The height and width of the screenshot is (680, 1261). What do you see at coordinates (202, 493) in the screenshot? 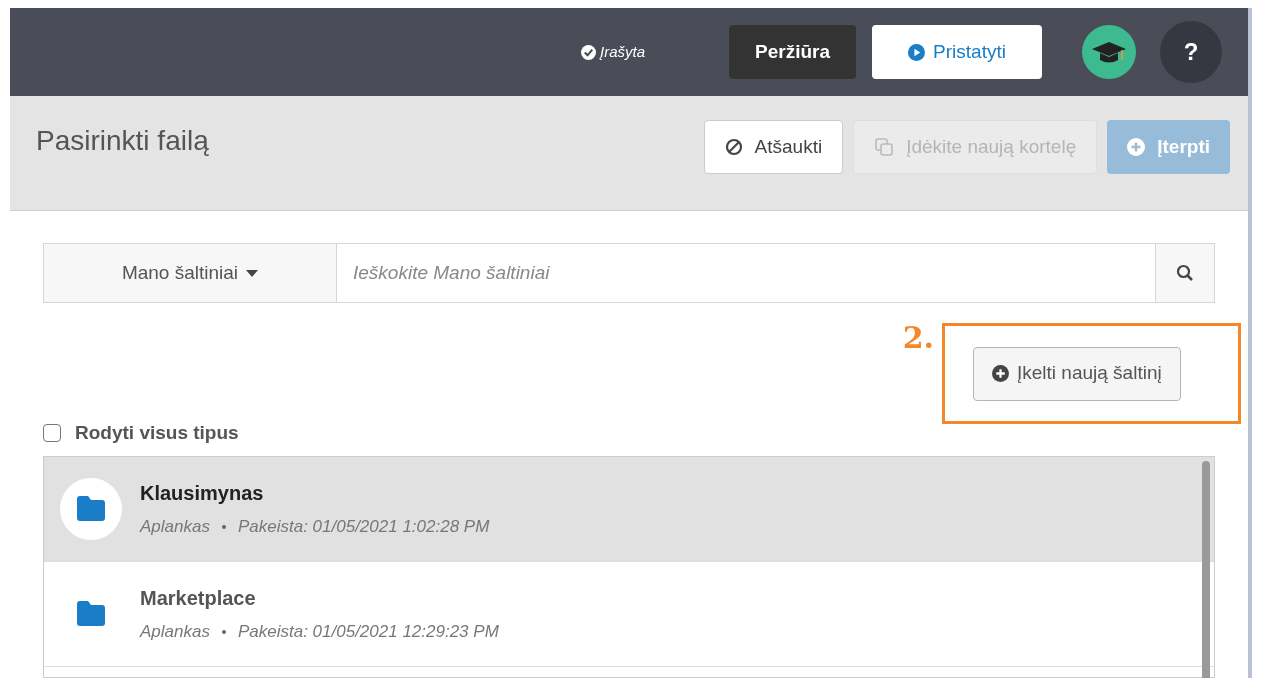
I see `file-name: Klausimynas` at bounding box center [202, 493].